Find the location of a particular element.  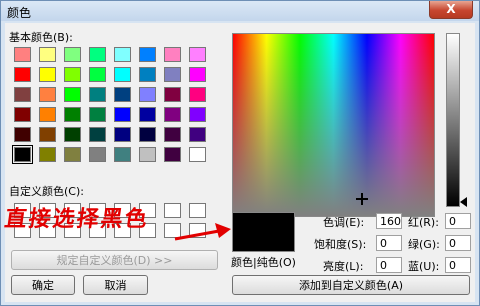

annotation-text: 直接选择黑色 is located at coordinates (76, 219).